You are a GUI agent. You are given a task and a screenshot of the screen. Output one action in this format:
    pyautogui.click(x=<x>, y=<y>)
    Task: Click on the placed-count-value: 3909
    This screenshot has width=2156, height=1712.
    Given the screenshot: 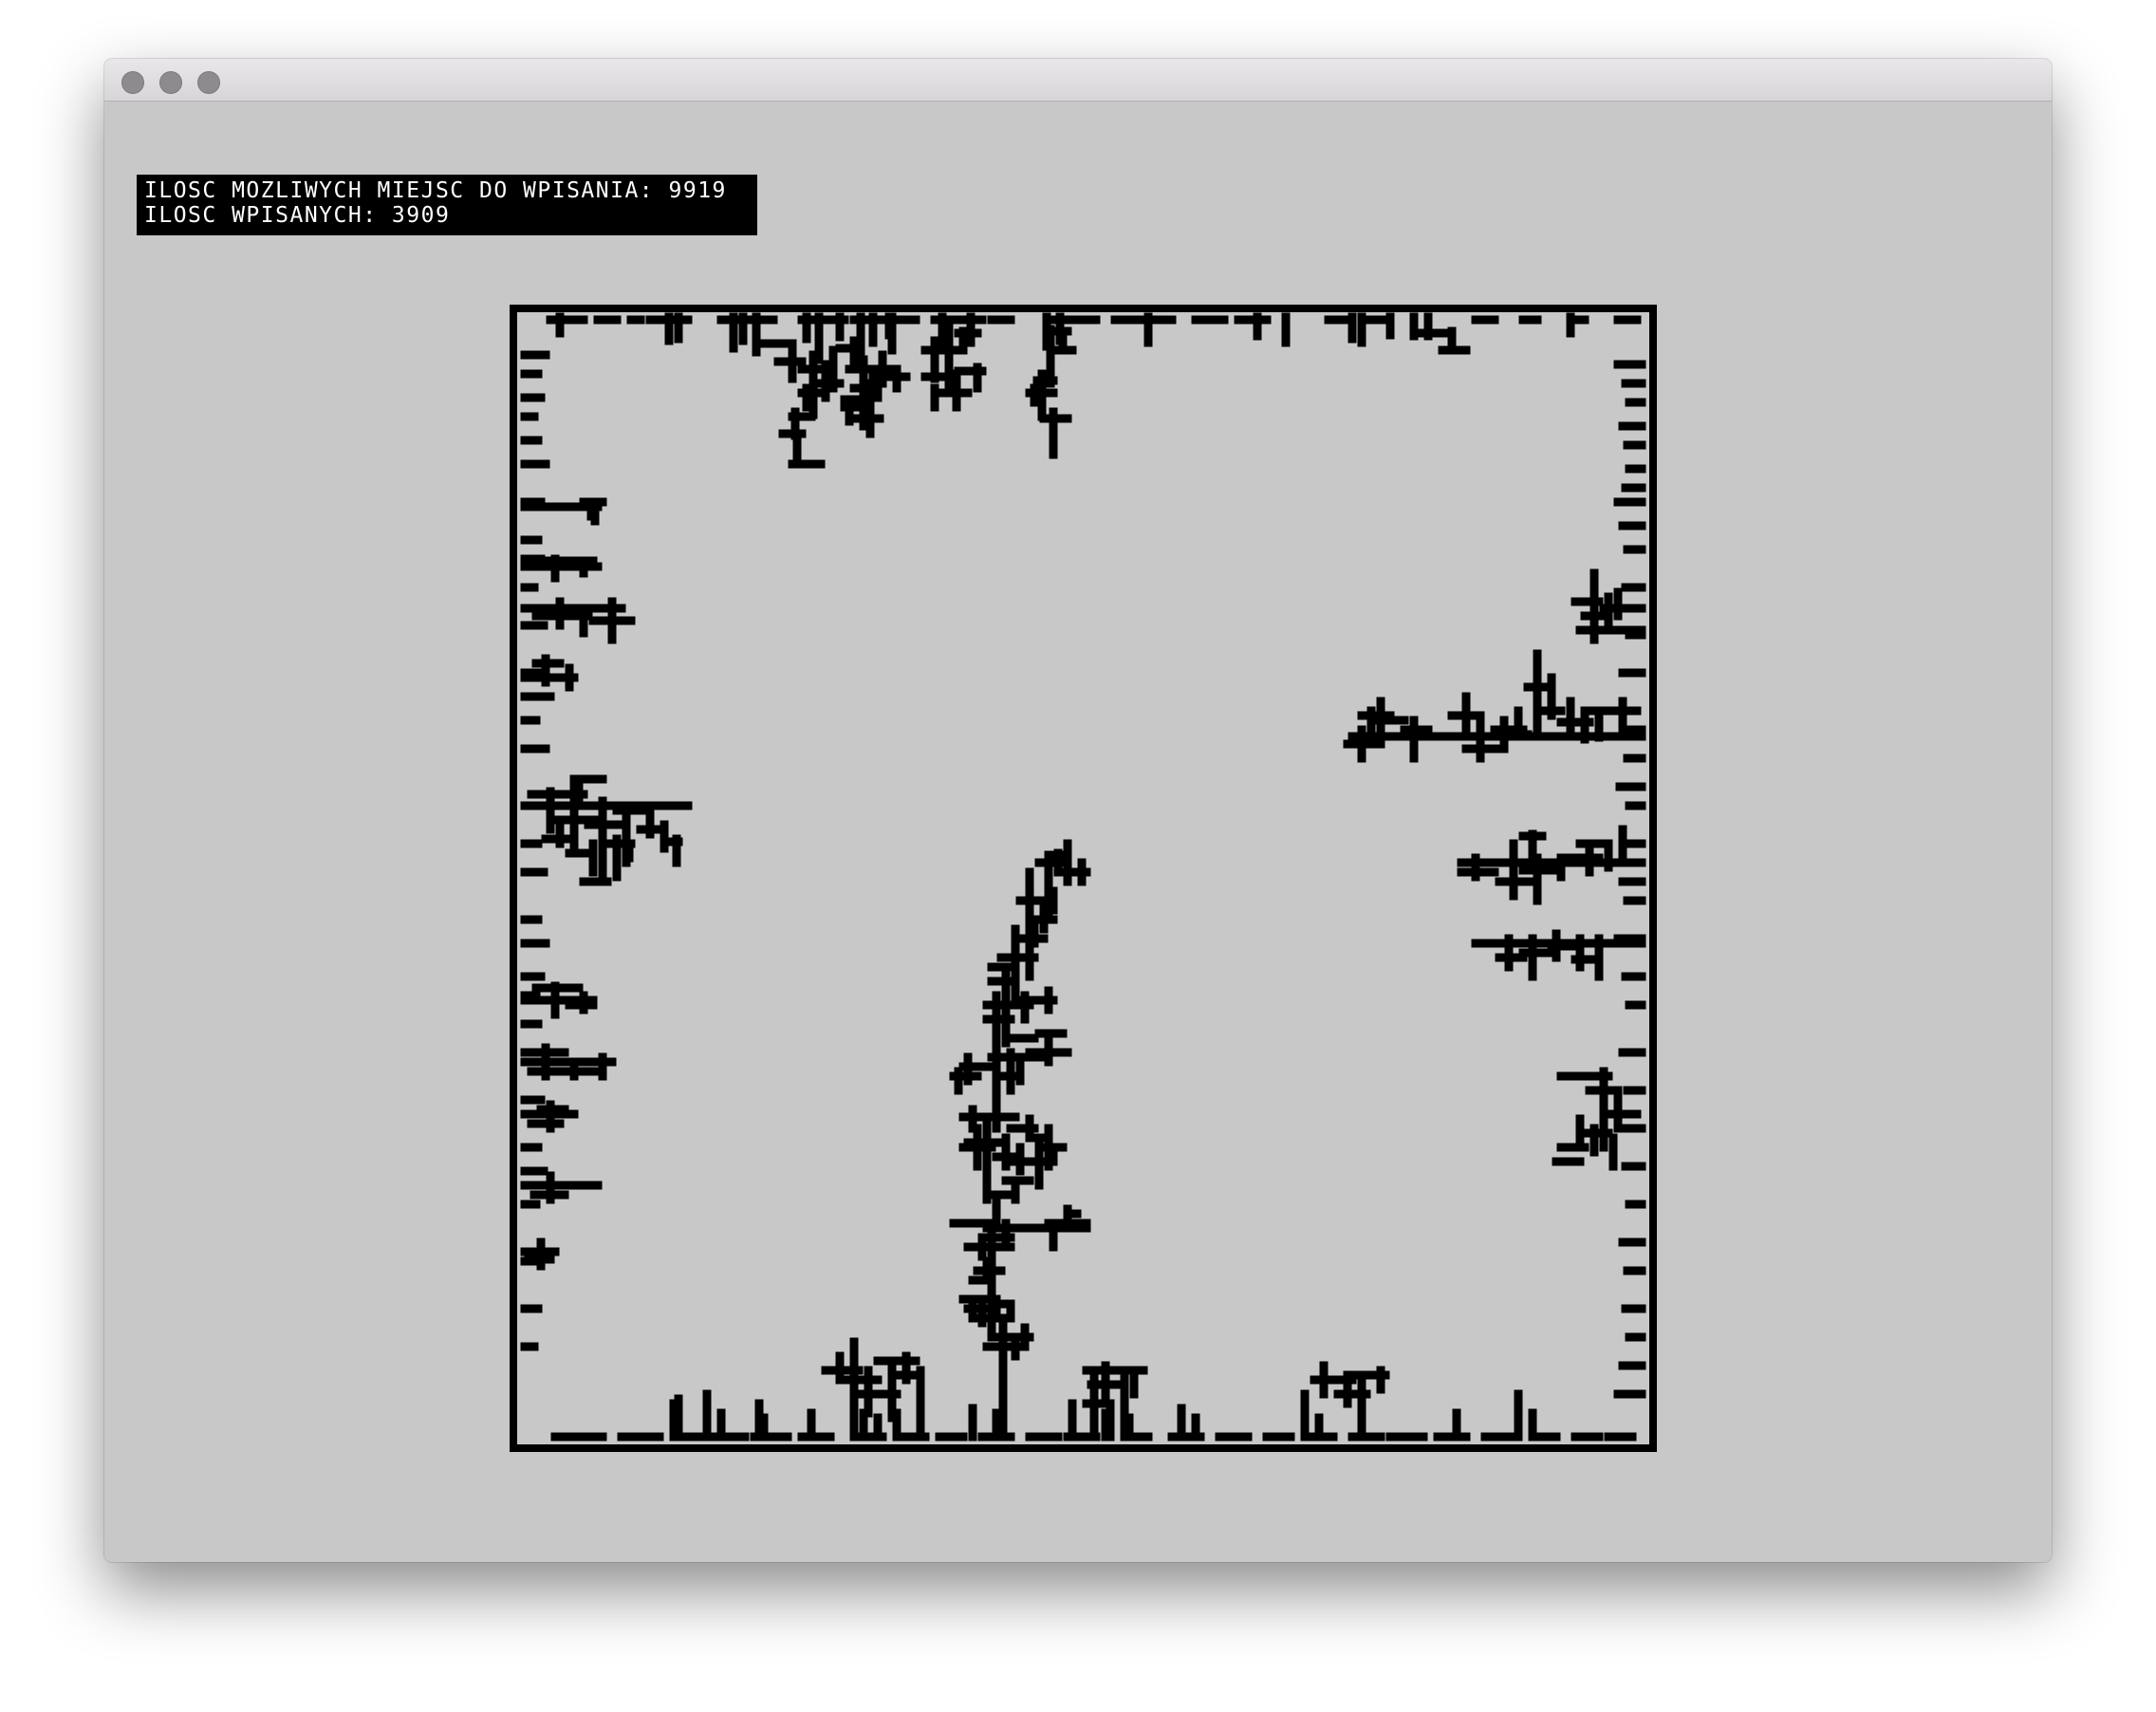 What is the action you would take?
    pyautogui.click(x=421, y=215)
    